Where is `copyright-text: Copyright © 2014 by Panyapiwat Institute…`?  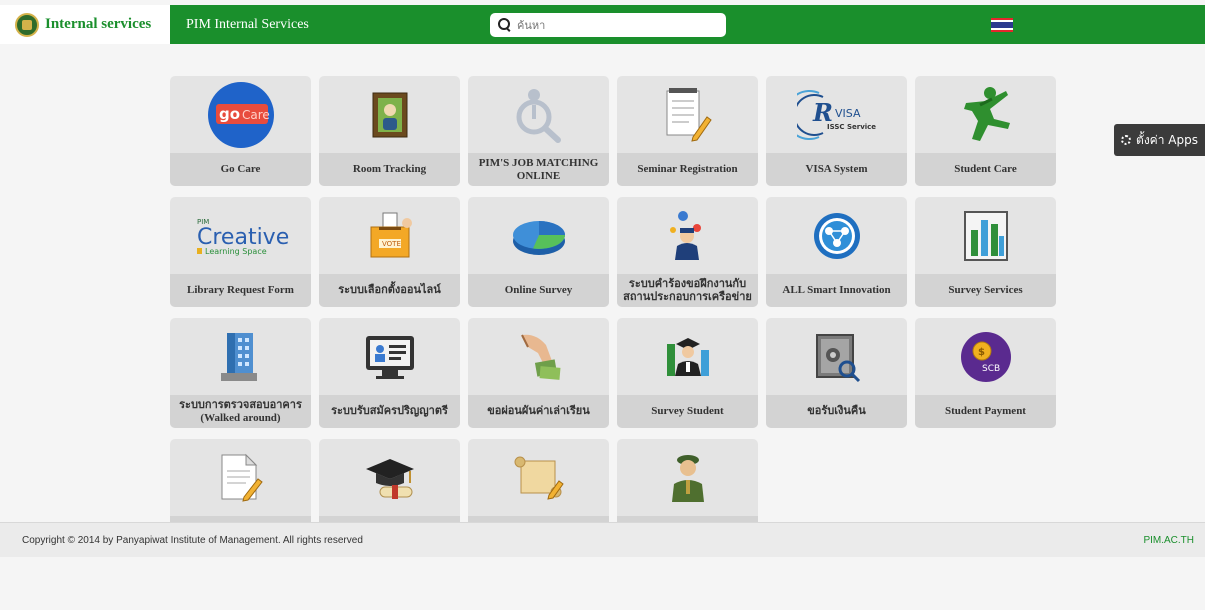 copyright-text: Copyright © 2014 by Panyapiwat Institute… is located at coordinates (192, 540).